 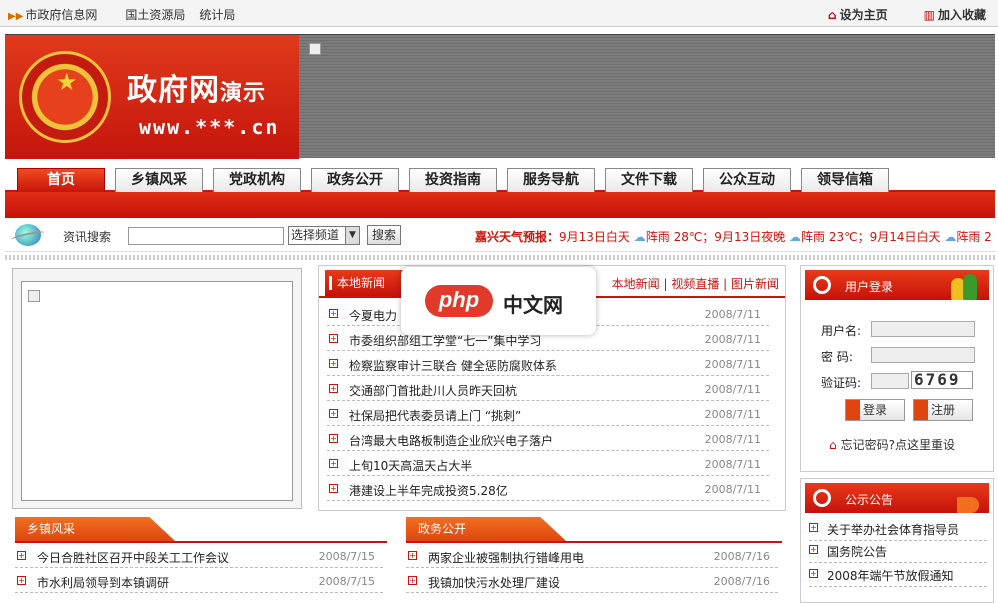 I want to click on notice-title: 公示公告, so click(x=869, y=500).